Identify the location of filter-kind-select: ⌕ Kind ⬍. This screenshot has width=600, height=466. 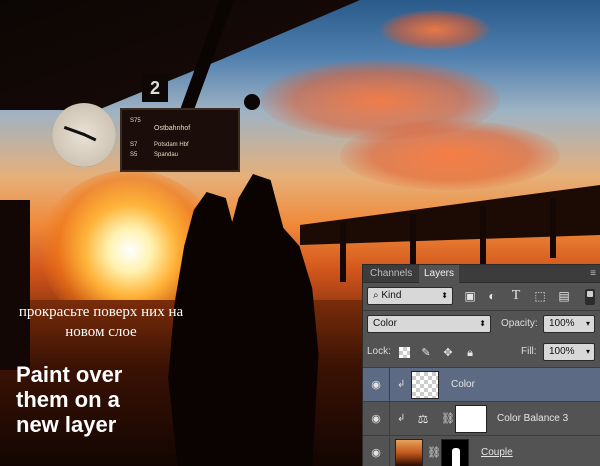
(410, 296).